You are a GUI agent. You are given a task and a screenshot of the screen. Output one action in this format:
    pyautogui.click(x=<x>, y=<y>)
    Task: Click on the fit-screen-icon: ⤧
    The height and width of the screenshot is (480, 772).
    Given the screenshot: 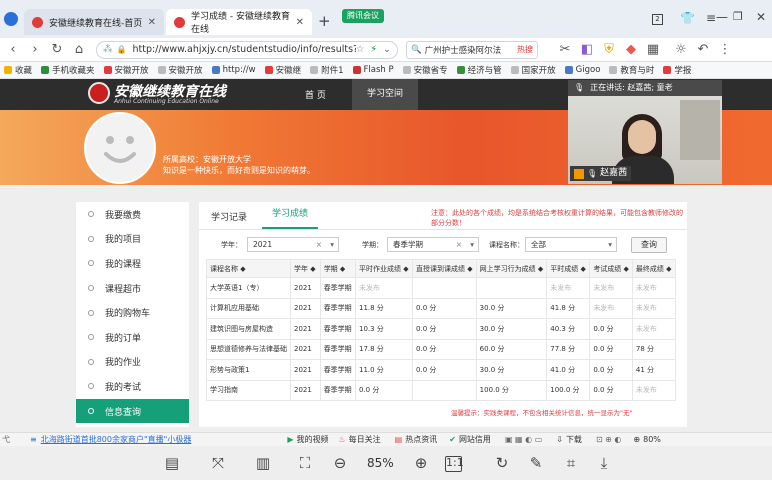 What is the action you would take?
    pyautogui.click(x=218, y=463)
    